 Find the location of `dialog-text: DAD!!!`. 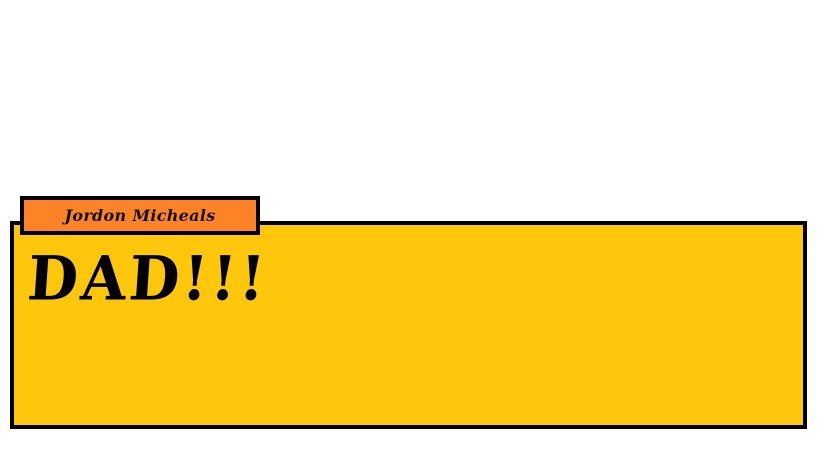

dialog-text: DAD!!! is located at coordinates (148, 278).